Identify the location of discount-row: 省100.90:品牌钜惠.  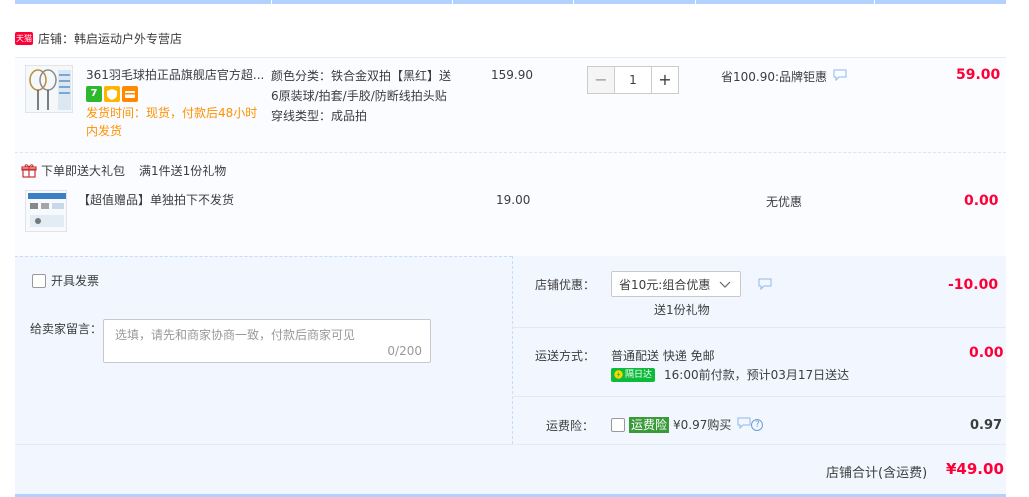
(784, 76).